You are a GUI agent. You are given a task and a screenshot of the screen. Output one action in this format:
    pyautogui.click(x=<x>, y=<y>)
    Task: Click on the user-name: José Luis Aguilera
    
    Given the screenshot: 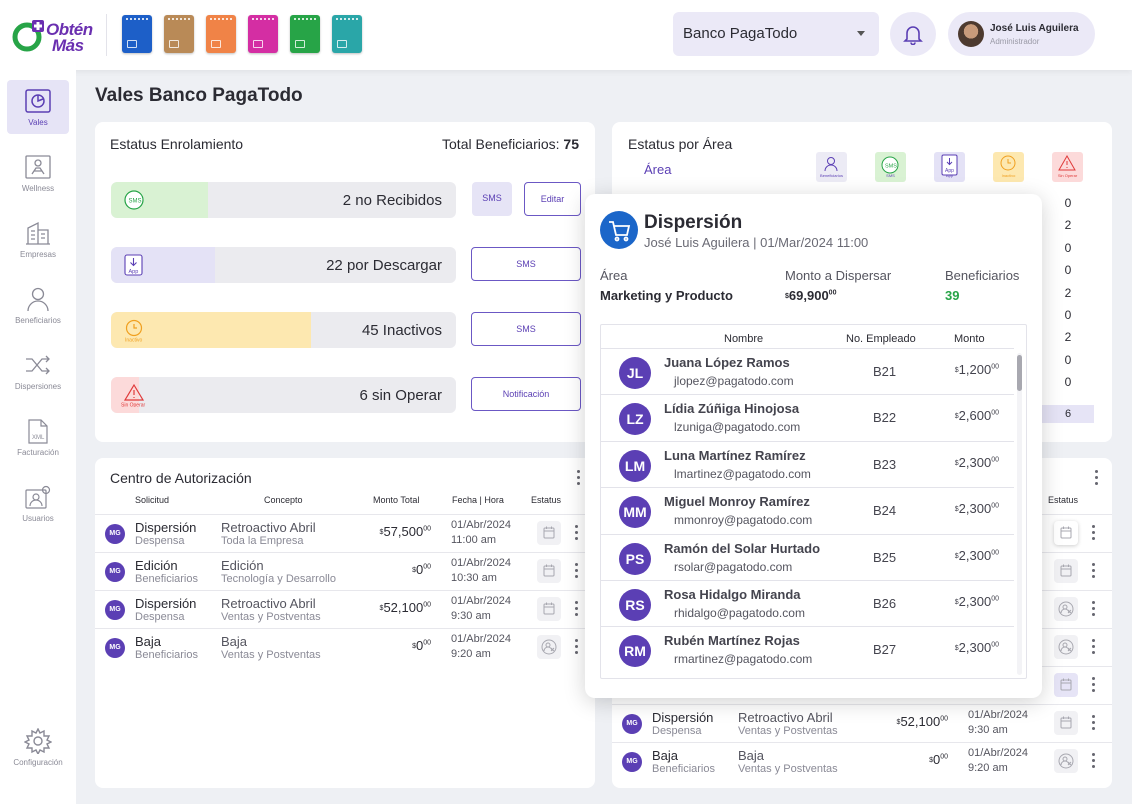 What is the action you would take?
    pyautogui.click(x=1034, y=28)
    